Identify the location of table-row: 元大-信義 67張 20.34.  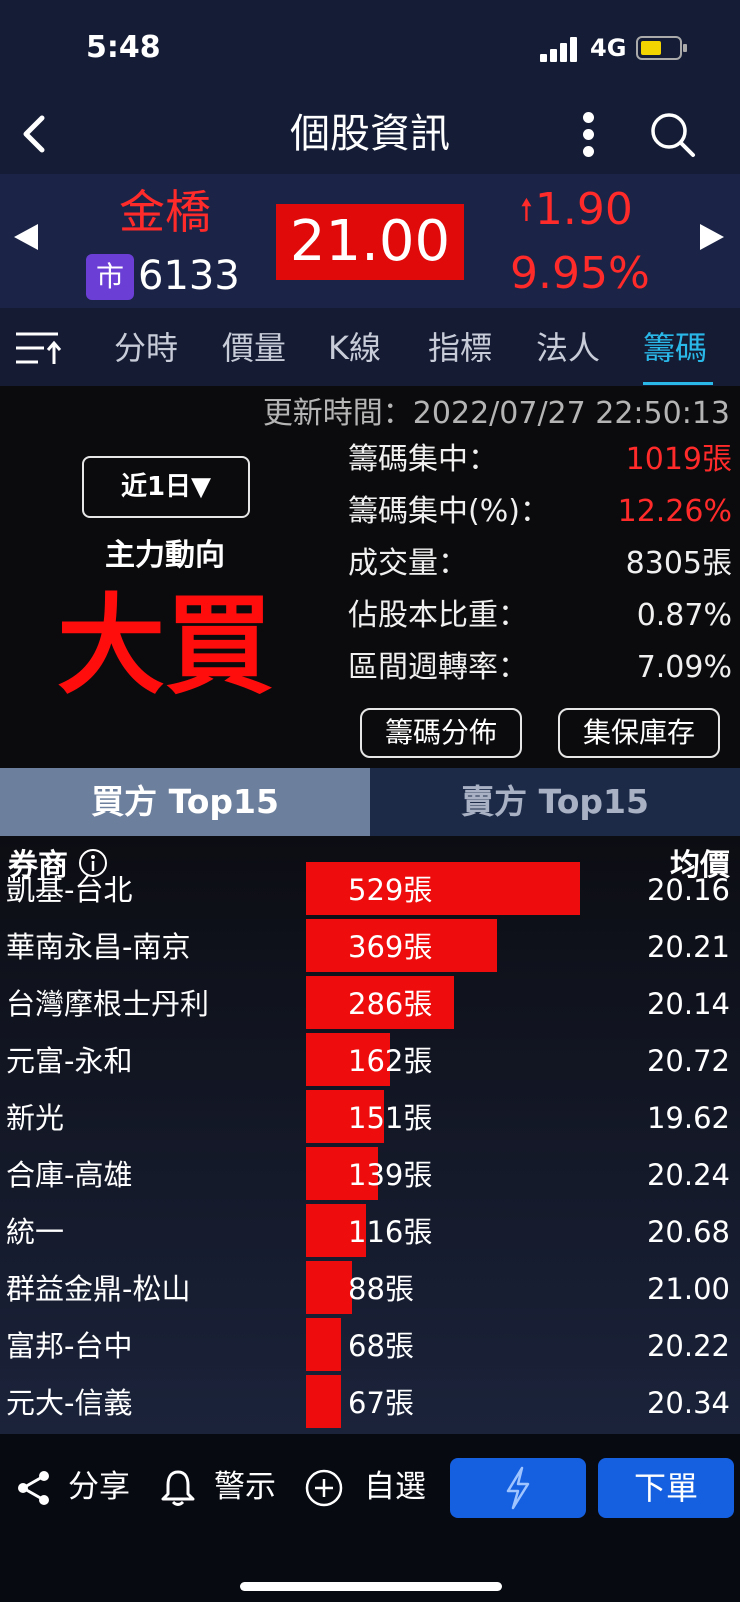
(370, 1403).